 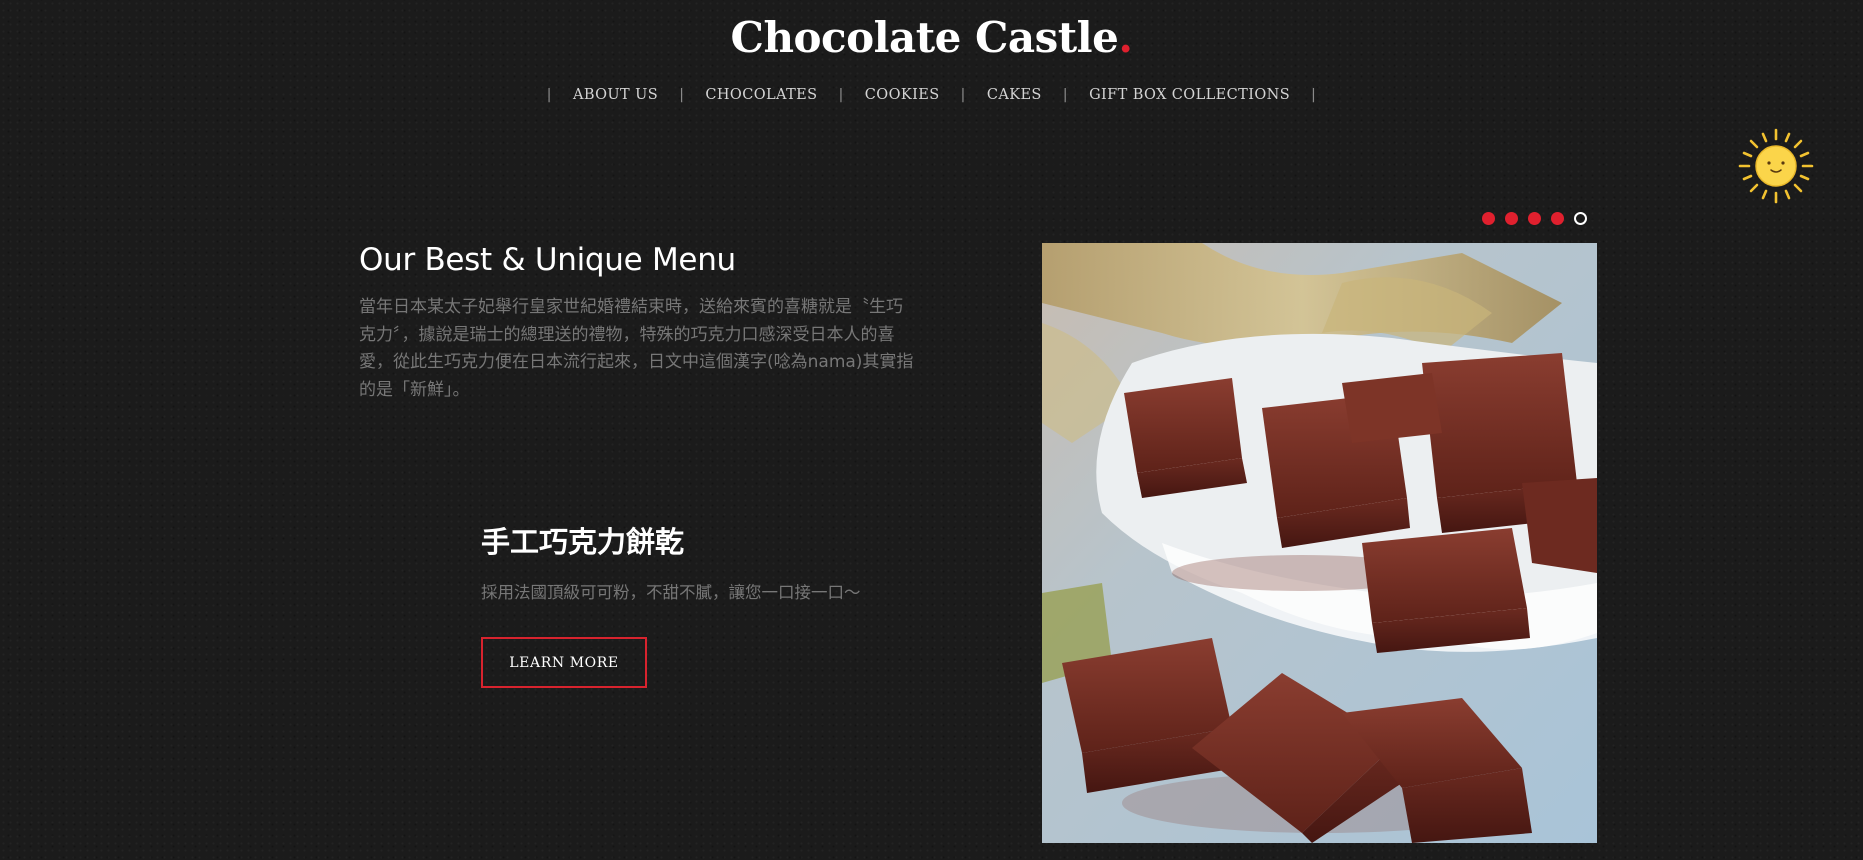 I want to click on site-logo: Chocolate Castle., so click(x=931, y=38).